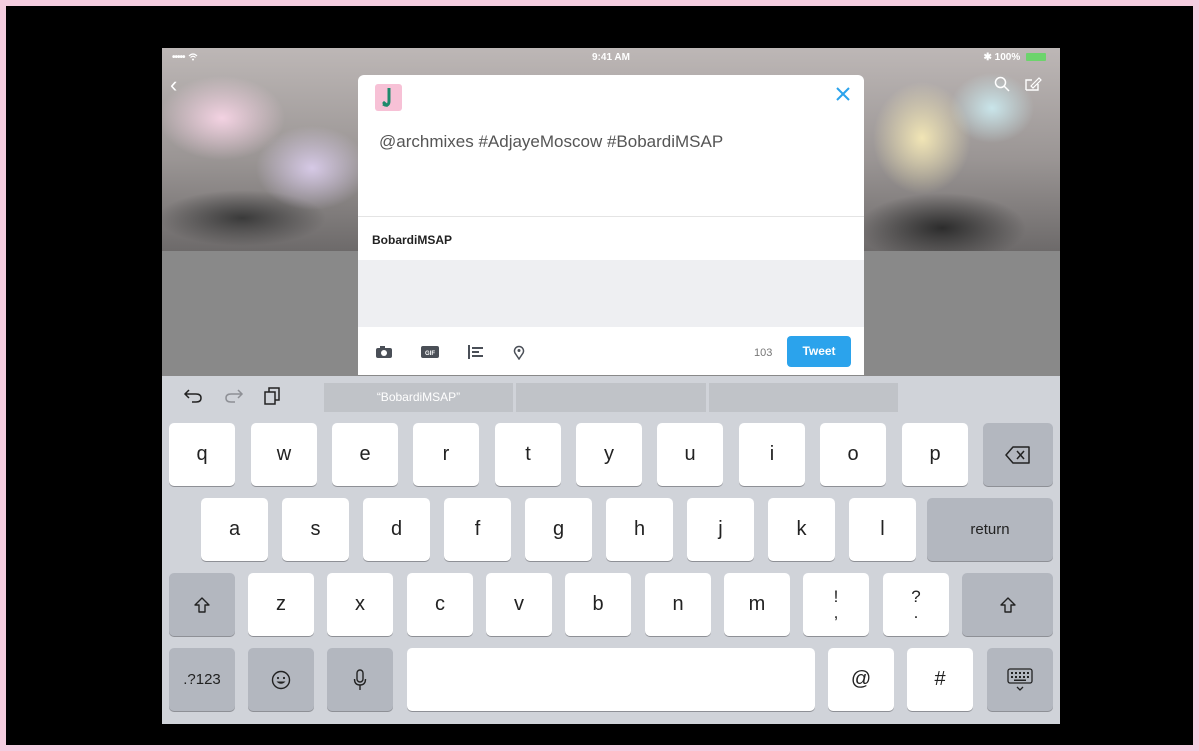 The height and width of the screenshot is (751, 1199). Describe the element at coordinates (396, 529) in the screenshot. I see `key-d: d` at that location.